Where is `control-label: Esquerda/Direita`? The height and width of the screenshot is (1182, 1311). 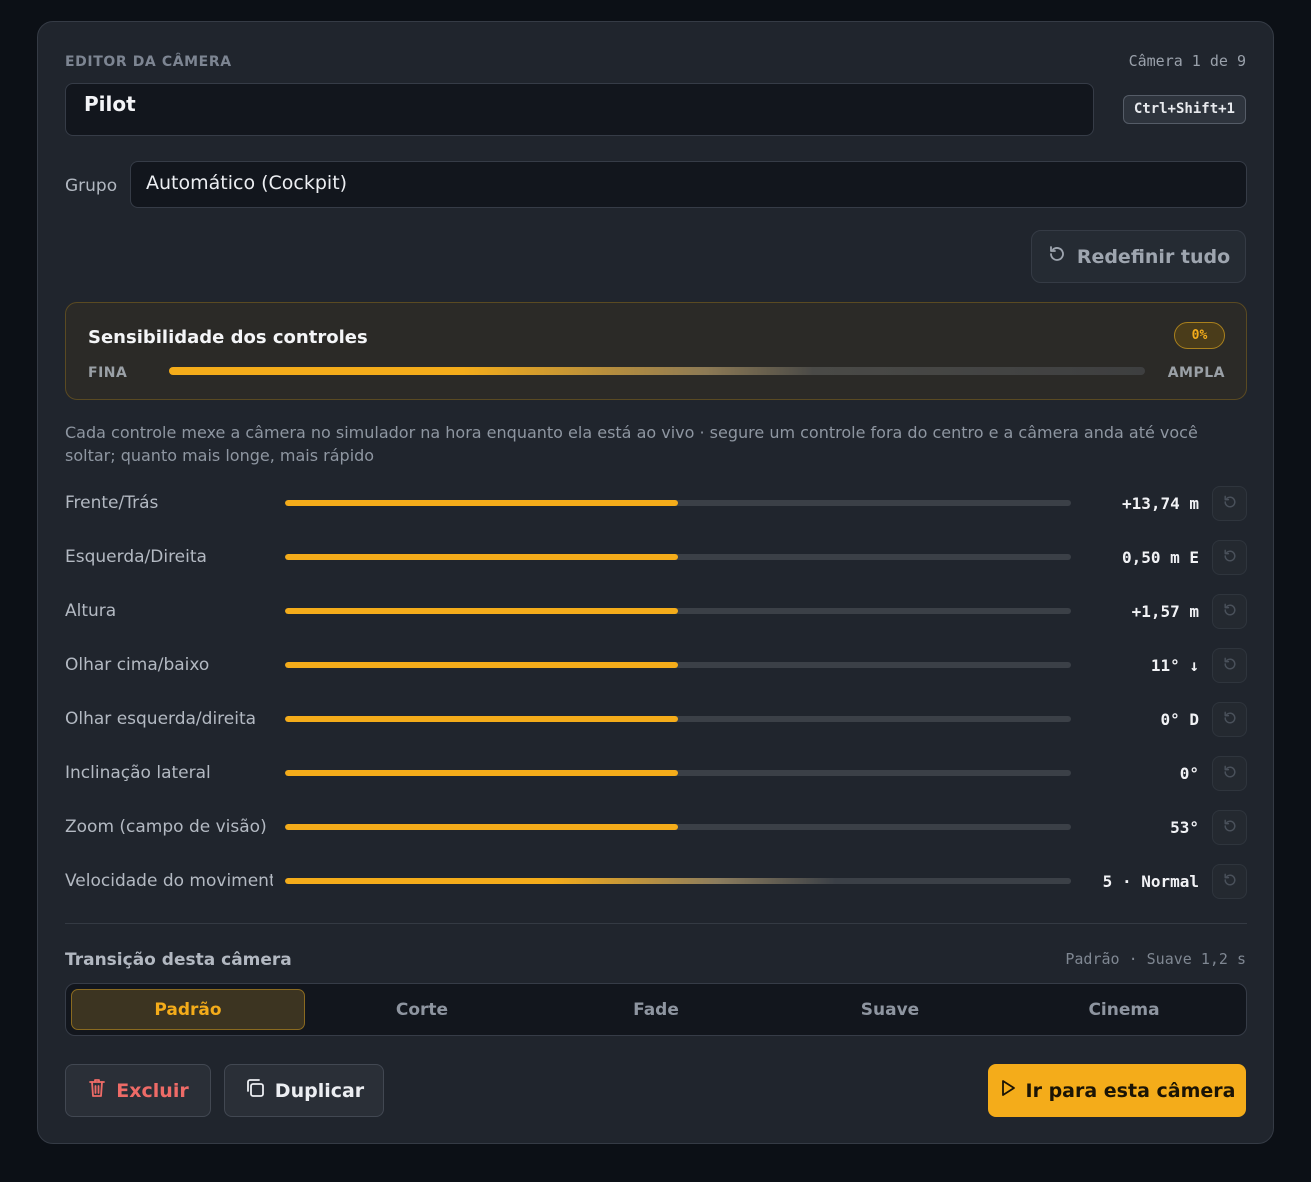 control-label: Esquerda/Direita is located at coordinates (136, 557).